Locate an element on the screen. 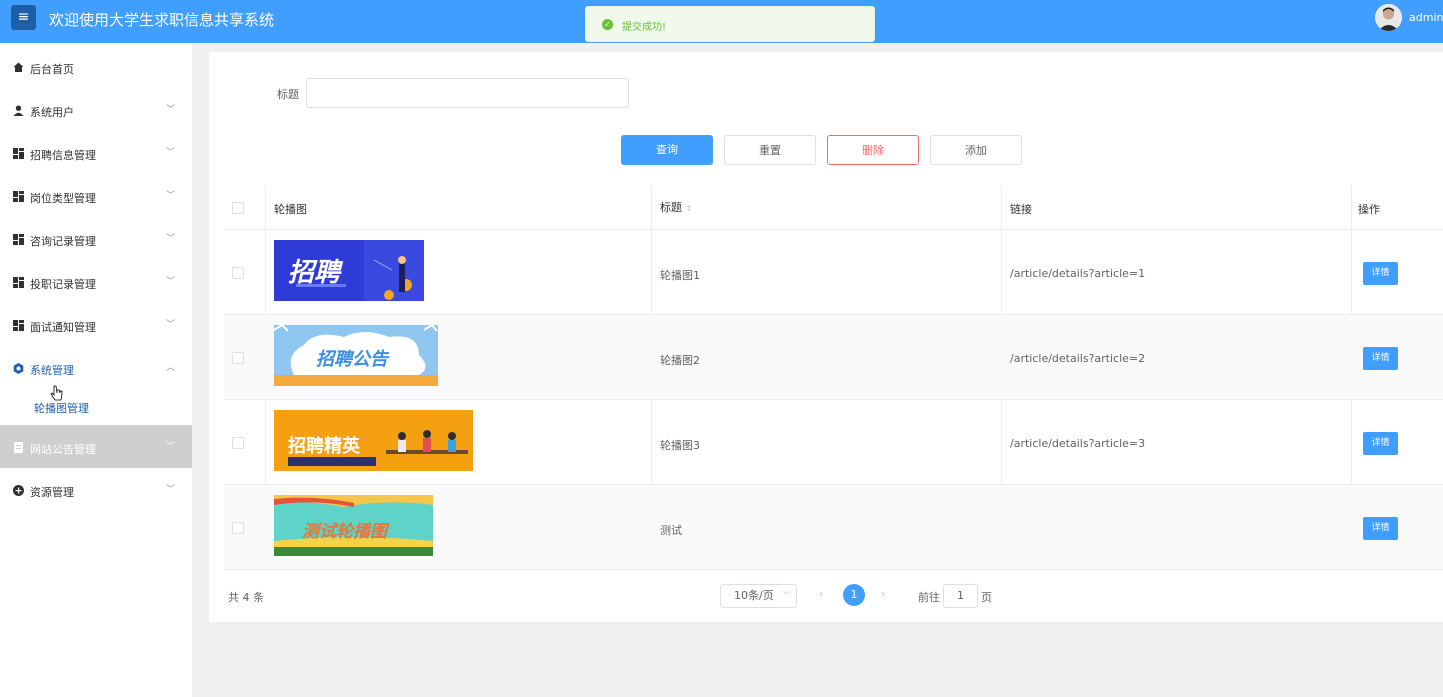 The width and height of the screenshot is (1443, 697). banner-text: 测试轮播图 is located at coordinates (344, 532).